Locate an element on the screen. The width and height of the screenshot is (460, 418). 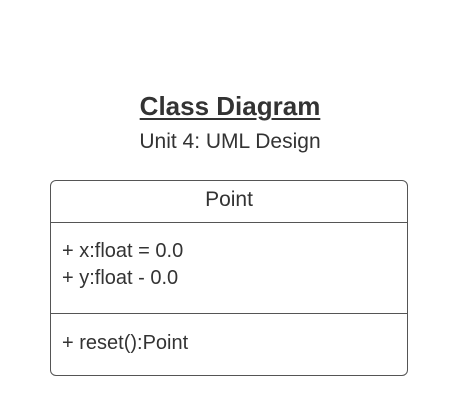
attribute-y: + y:float - 0.0 is located at coordinates (120, 278).